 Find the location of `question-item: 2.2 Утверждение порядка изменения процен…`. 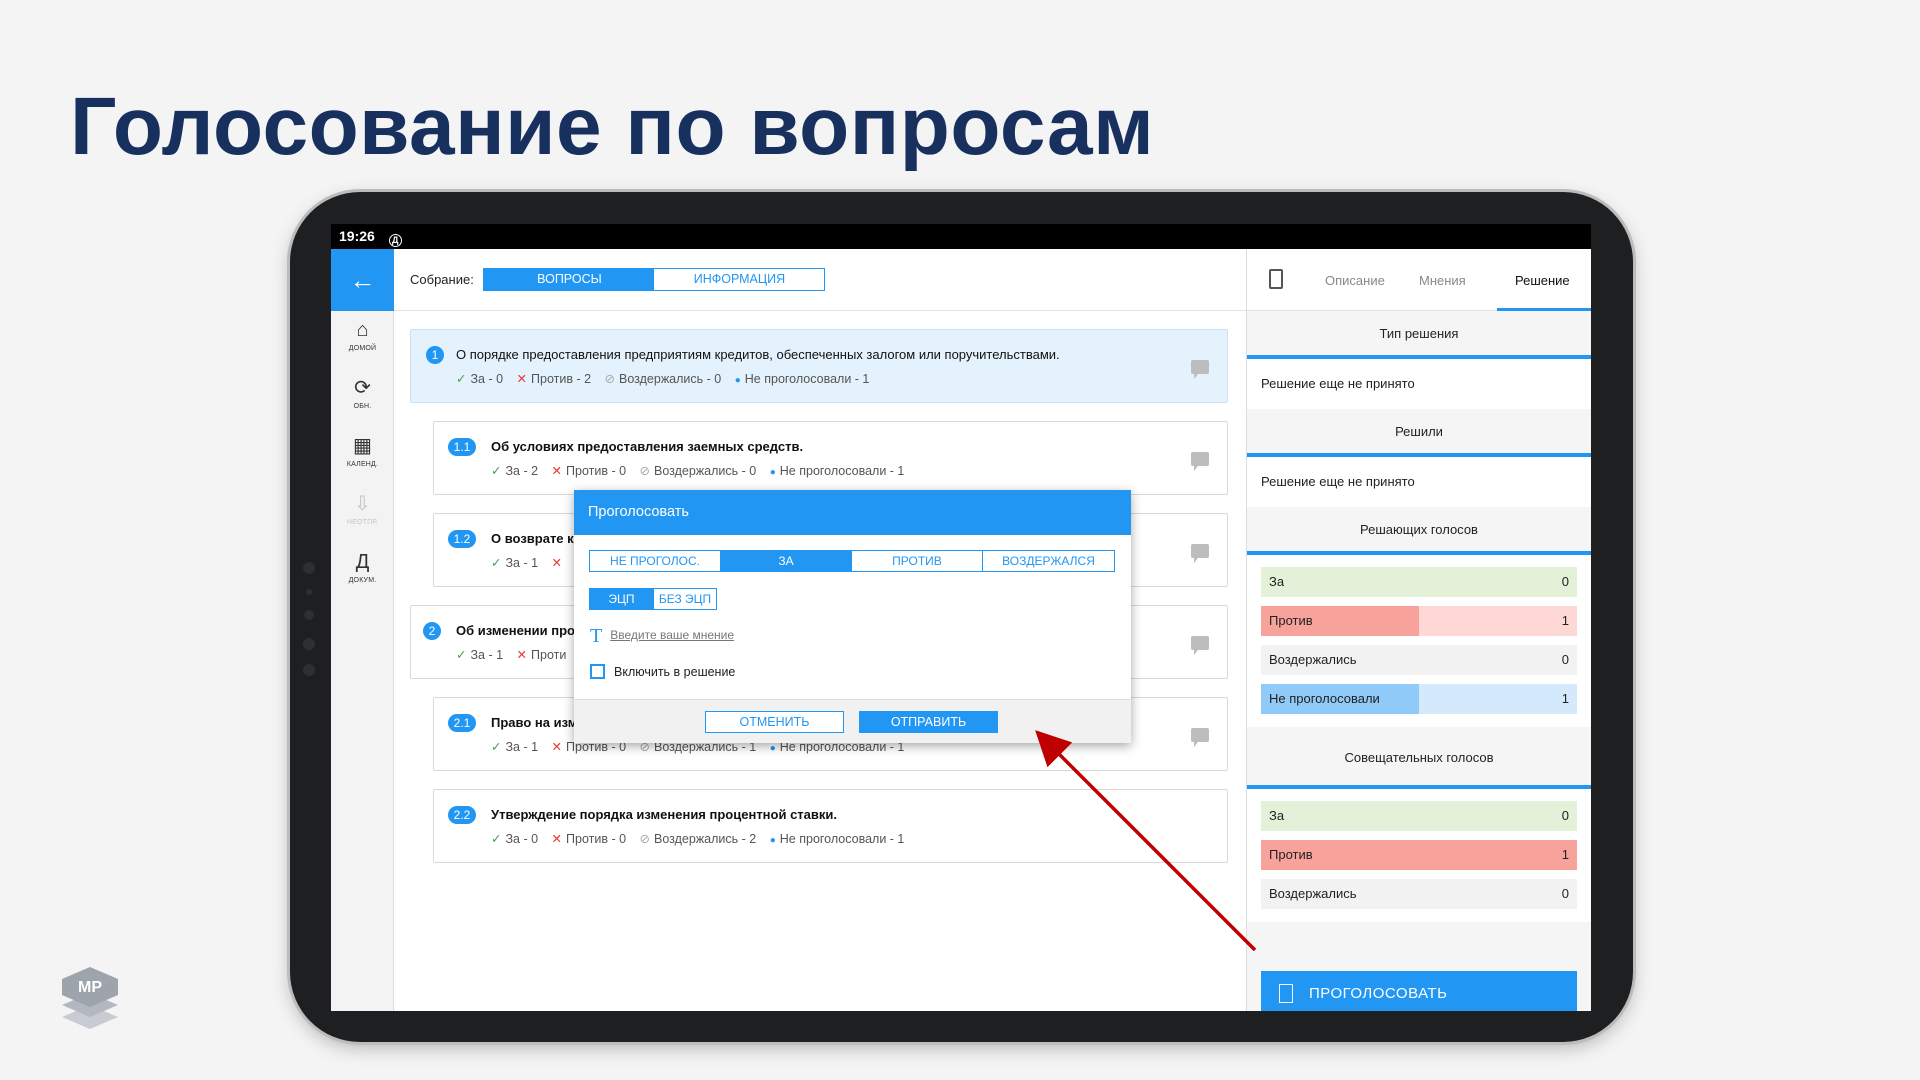

question-item: 2.2 Утверждение порядка изменения процен… is located at coordinates (830, 826).